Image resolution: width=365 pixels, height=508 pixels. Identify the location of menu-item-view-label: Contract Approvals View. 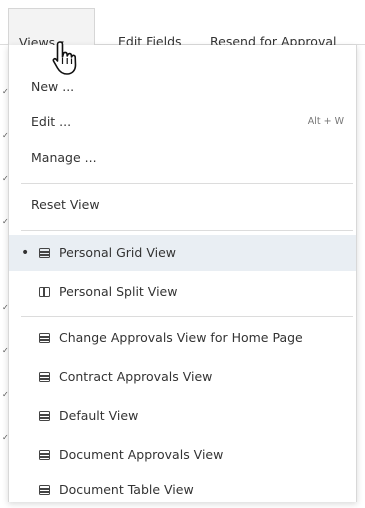
(136, 376).